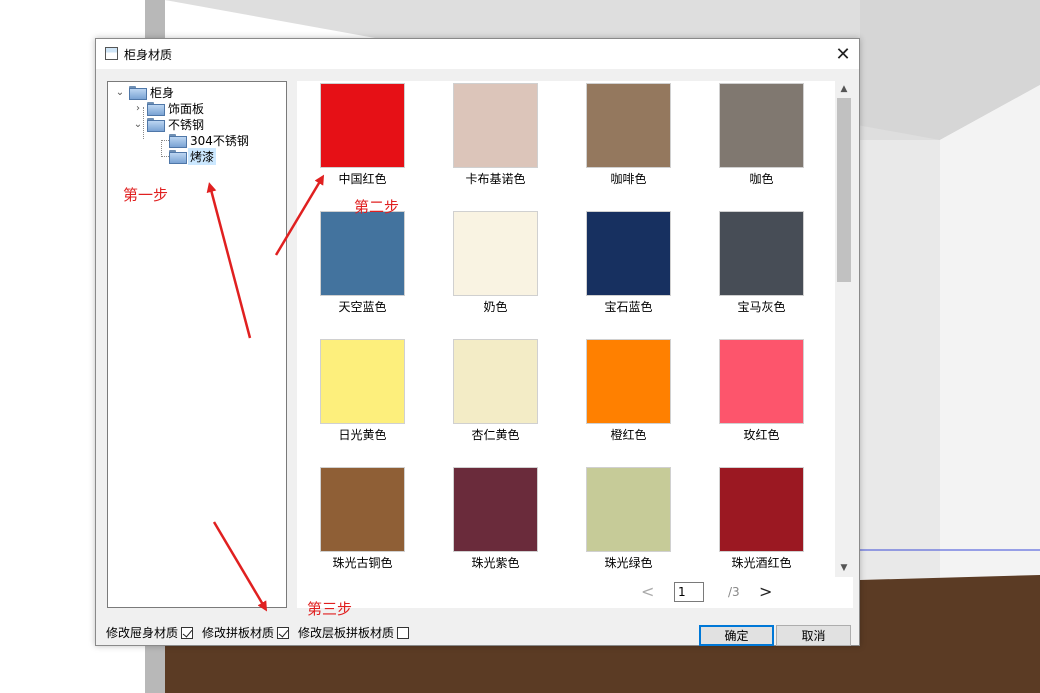  What do you see at coordinates (844, 568) in the screenshot?
I see `scroll-down-icon: ▼` at bounding box center [844, 568].